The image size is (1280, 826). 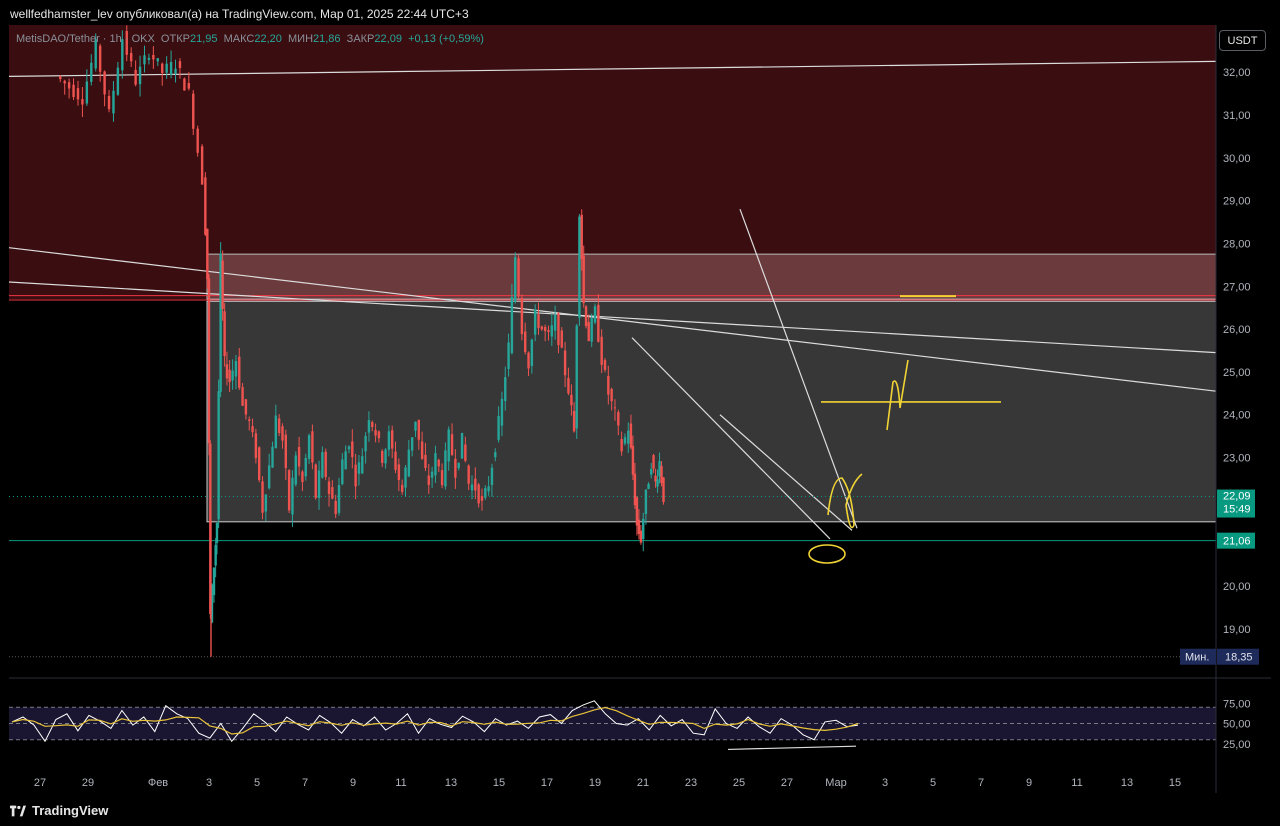 What do you see at coordinates (59, 810) in the screenshot?
I see `tradingview-logo: TradingView` at bounding box center [59, 810].